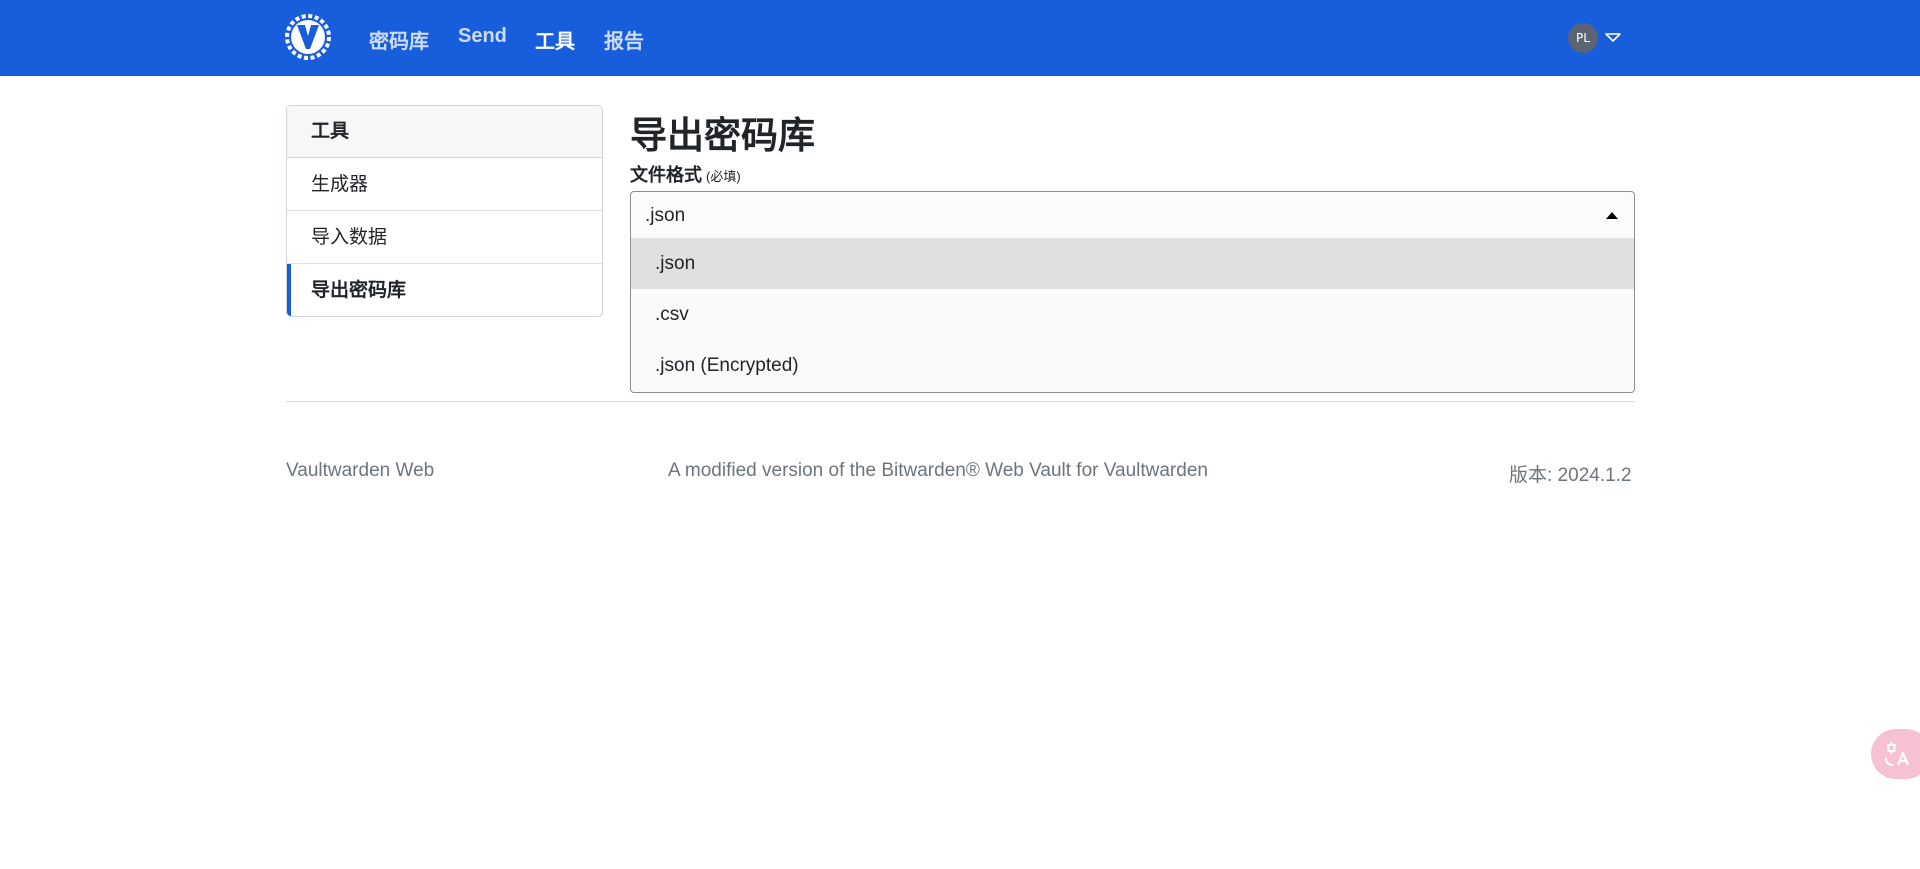 This screenshot has width=1920, height=869. I want to click on file-format-select: .json, so click(1132, 215).